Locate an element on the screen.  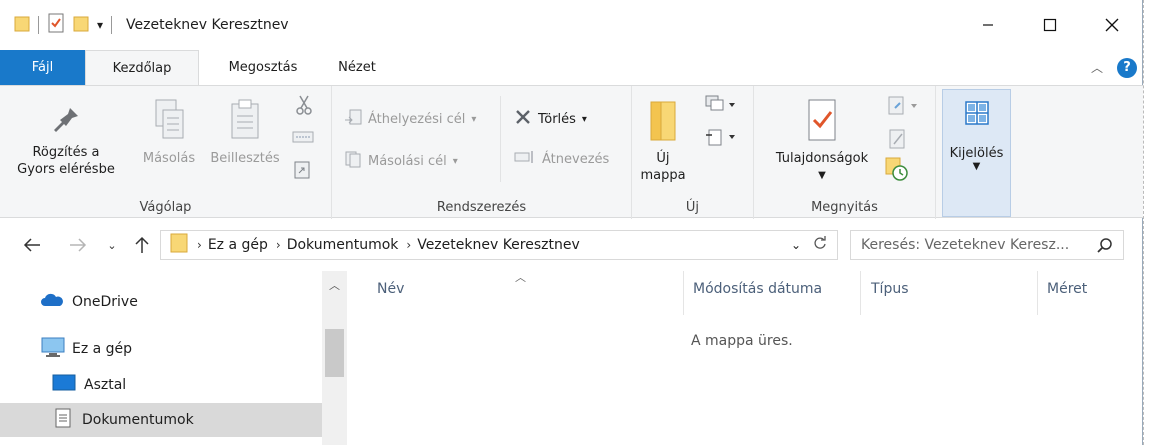
pin-label-line2: Gyors elérésbe is located at coordinates (66, 169).